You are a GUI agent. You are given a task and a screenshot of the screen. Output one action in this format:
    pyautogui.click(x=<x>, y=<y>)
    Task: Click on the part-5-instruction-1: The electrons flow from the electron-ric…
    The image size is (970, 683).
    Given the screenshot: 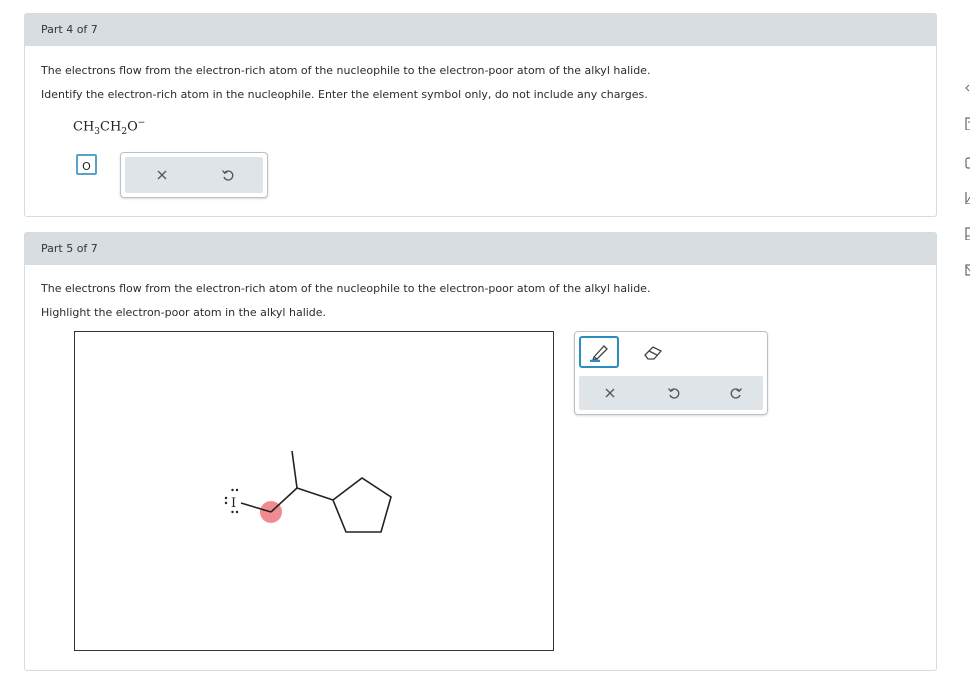 What is the action you would take?
    pyautogui.click(x=346, y=288)
    